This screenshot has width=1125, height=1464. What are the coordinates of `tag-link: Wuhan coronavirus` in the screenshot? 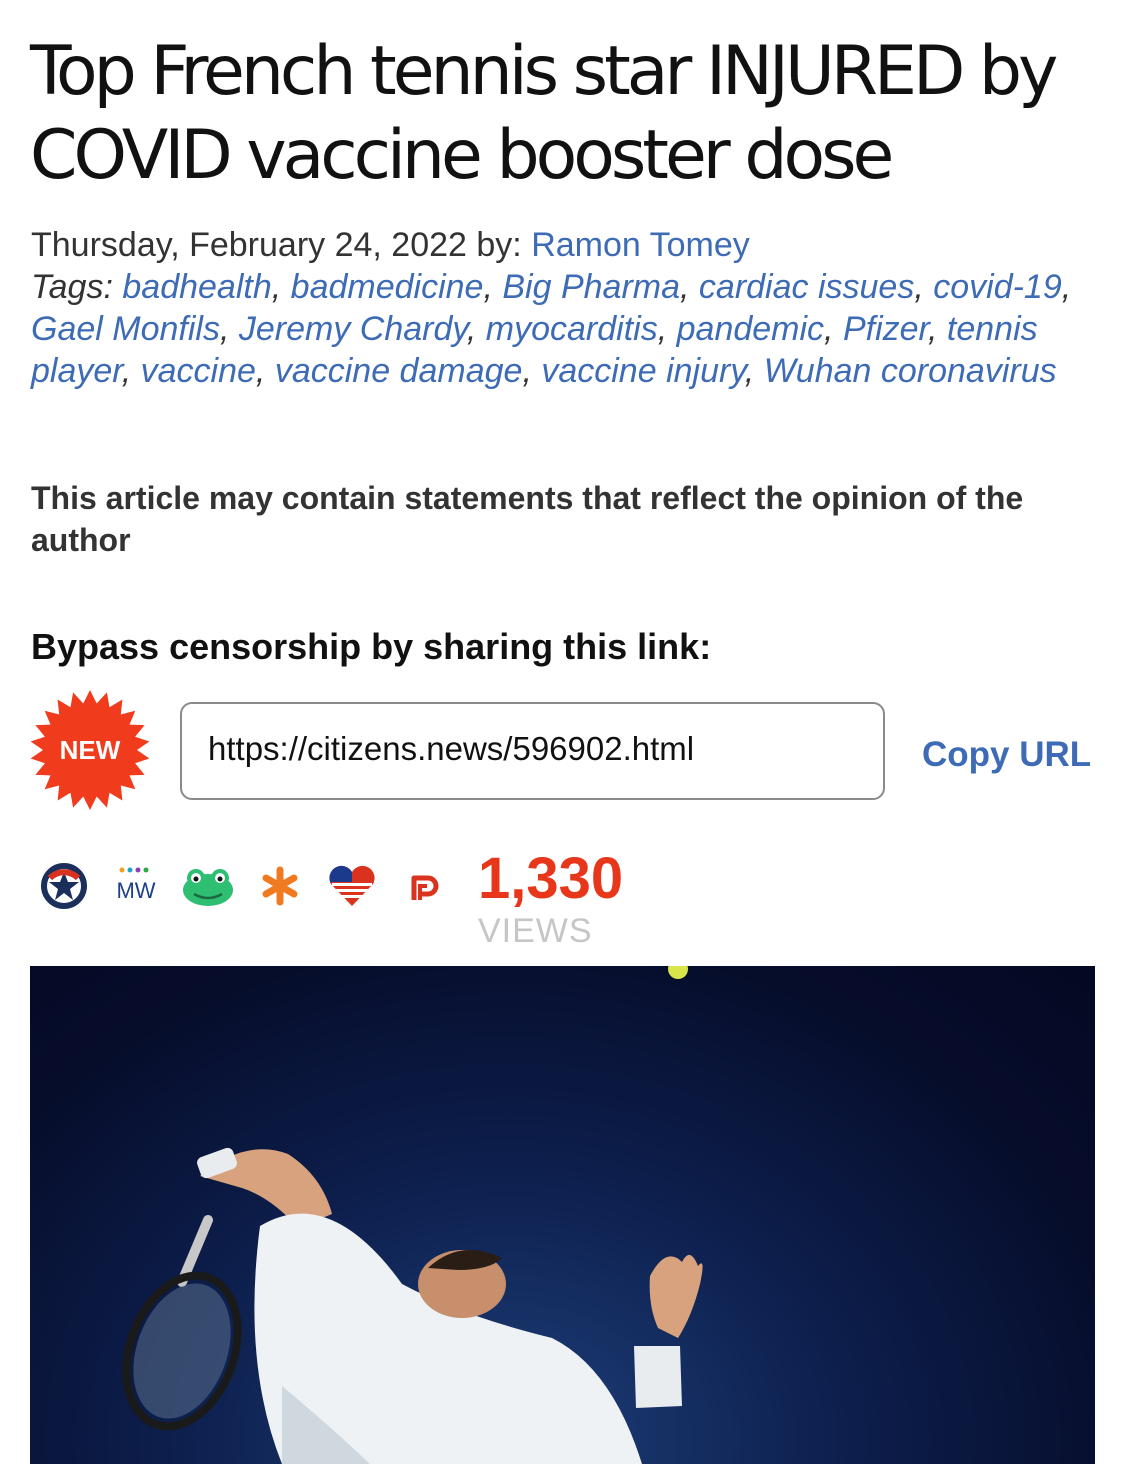 It's located at (910, 371).